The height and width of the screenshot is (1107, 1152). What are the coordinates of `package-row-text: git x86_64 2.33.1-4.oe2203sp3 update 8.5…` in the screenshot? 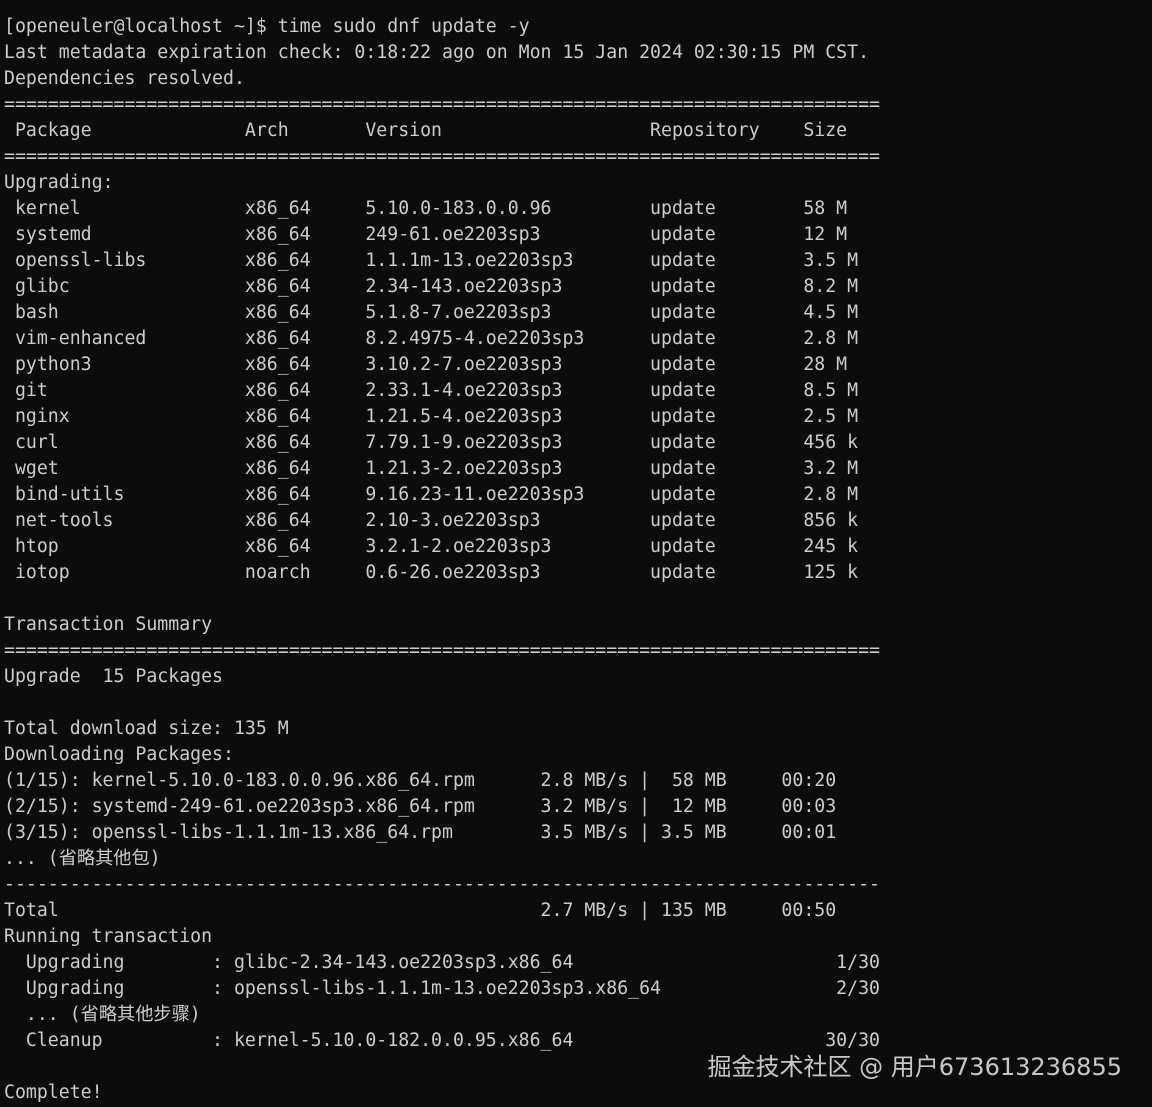 It's located at (431, 390).